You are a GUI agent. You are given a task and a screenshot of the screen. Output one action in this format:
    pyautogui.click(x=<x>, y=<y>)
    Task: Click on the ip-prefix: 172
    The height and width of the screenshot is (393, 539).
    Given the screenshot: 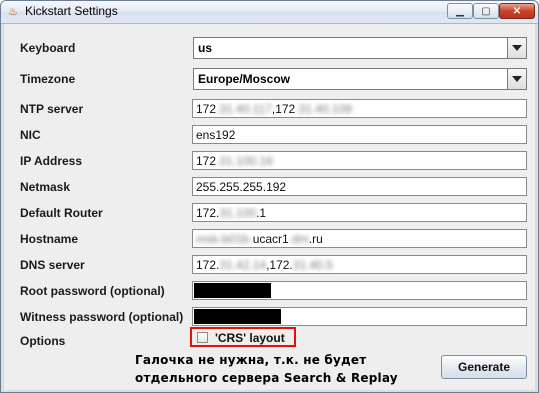 What is the action you would take?
    pyautogui.click(x=206, y=161)
    